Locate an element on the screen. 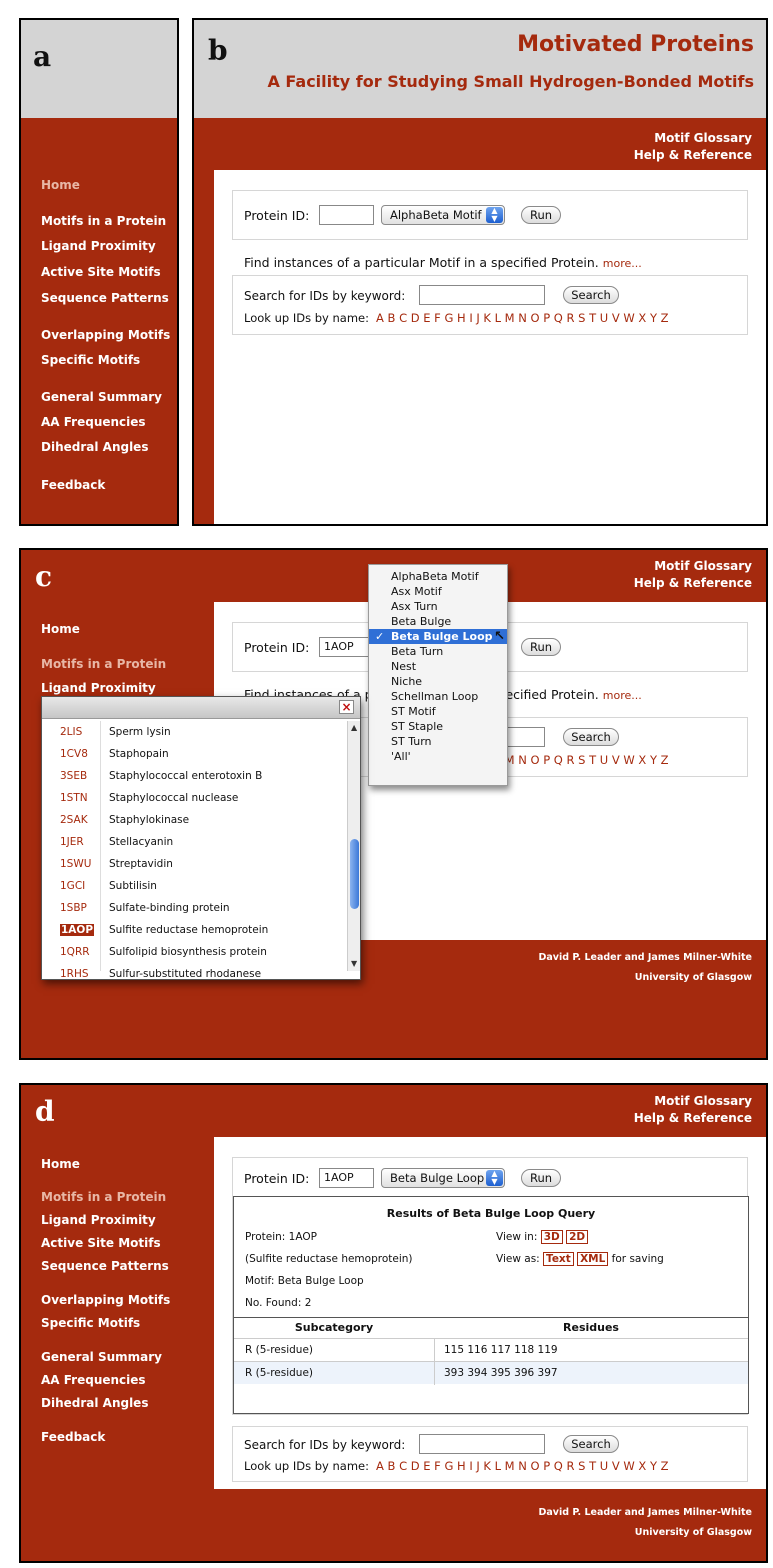 The width and height of the screenshot is (773, 1568). view-as-label: View as: is located at coordinates (518, 1259).